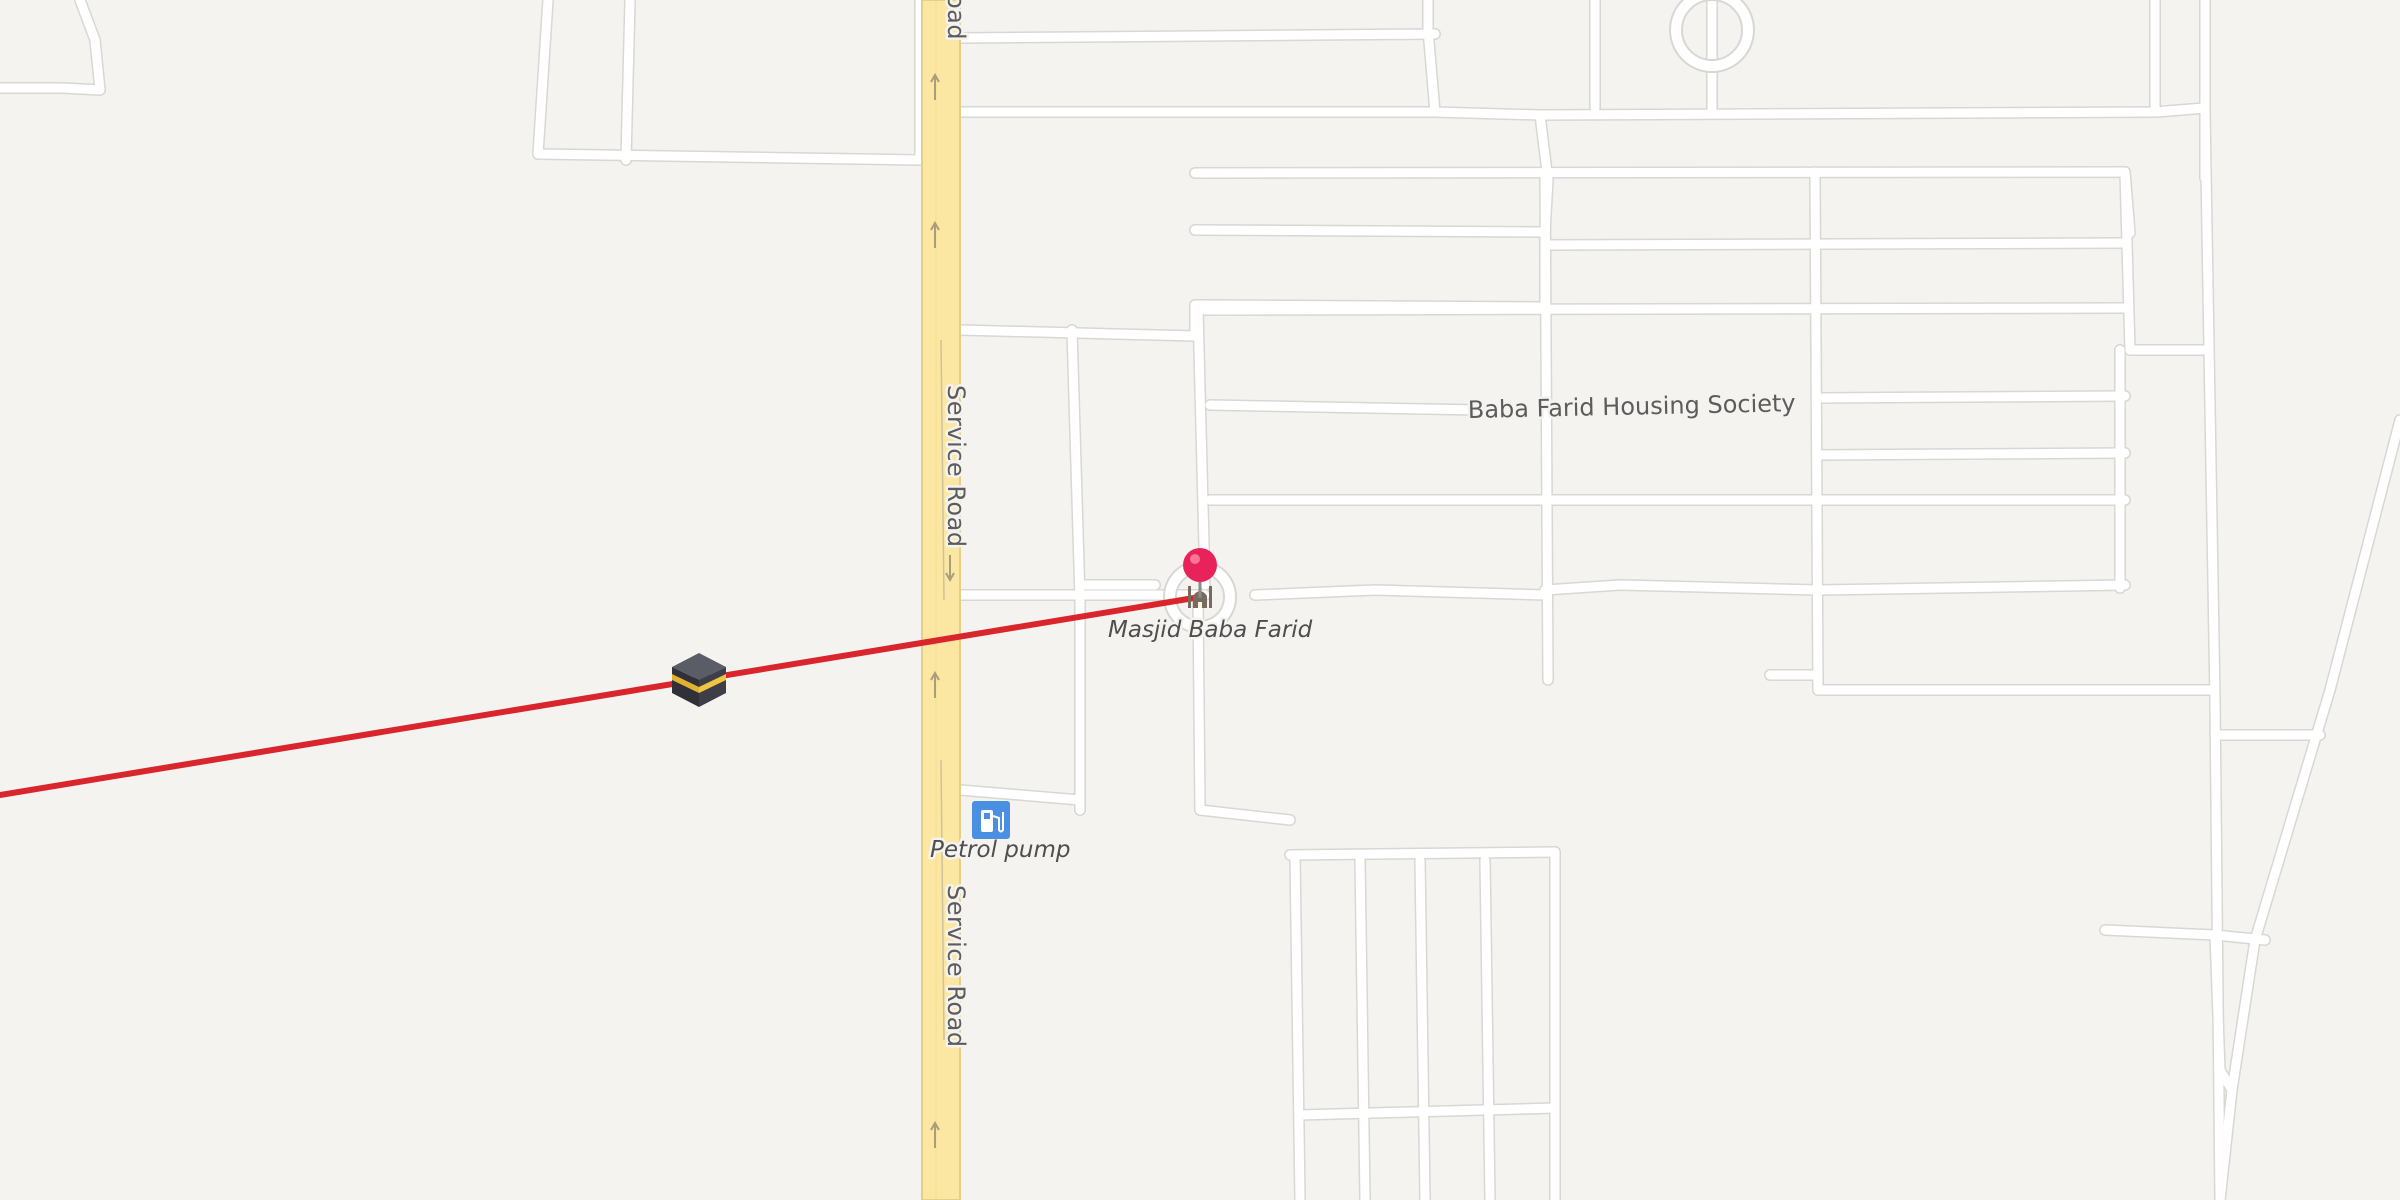 The width and height of the screenshot is (2400, 1200). I want to click on road-label-service-road-1: Service Road, so click(956, 467).